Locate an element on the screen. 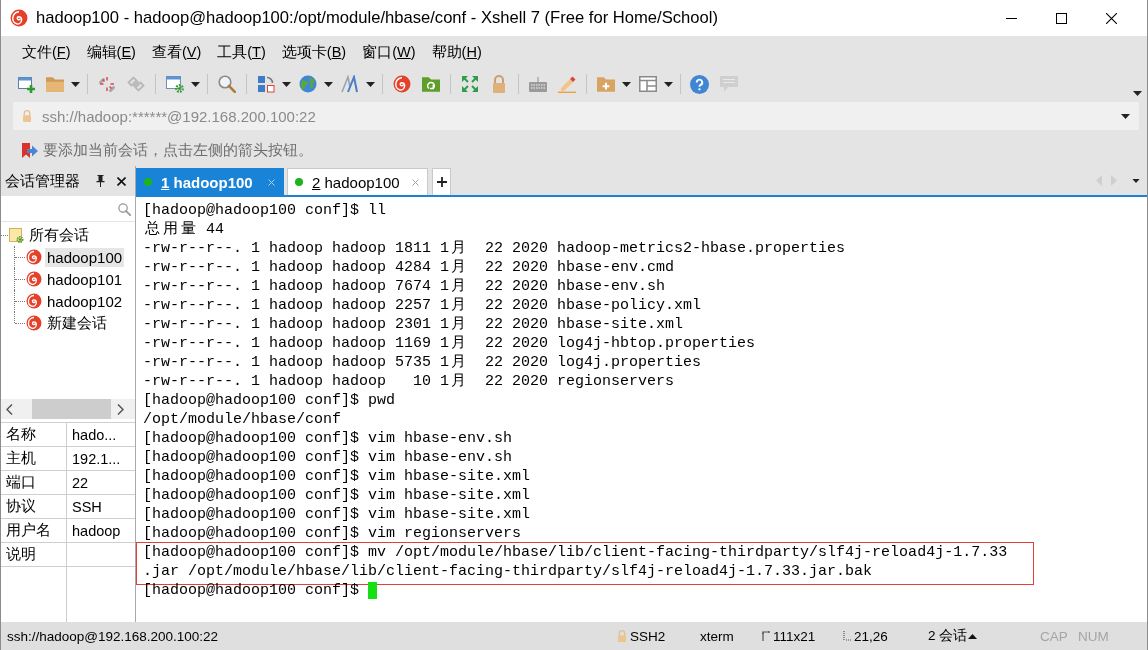 This screenshot has height=650, width=1148. chevron-left-icon is located at coordinates (9, 409).